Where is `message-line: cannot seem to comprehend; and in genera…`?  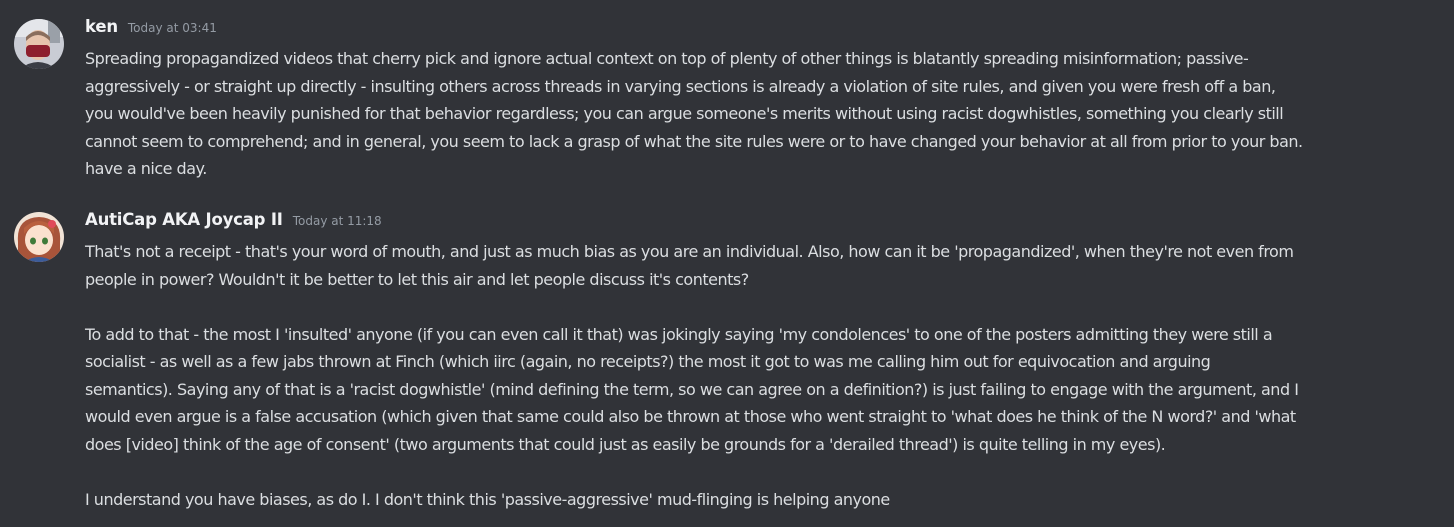
message-line: cannot seem to comprehend; and in genera… is located at coordinates (694, 141).